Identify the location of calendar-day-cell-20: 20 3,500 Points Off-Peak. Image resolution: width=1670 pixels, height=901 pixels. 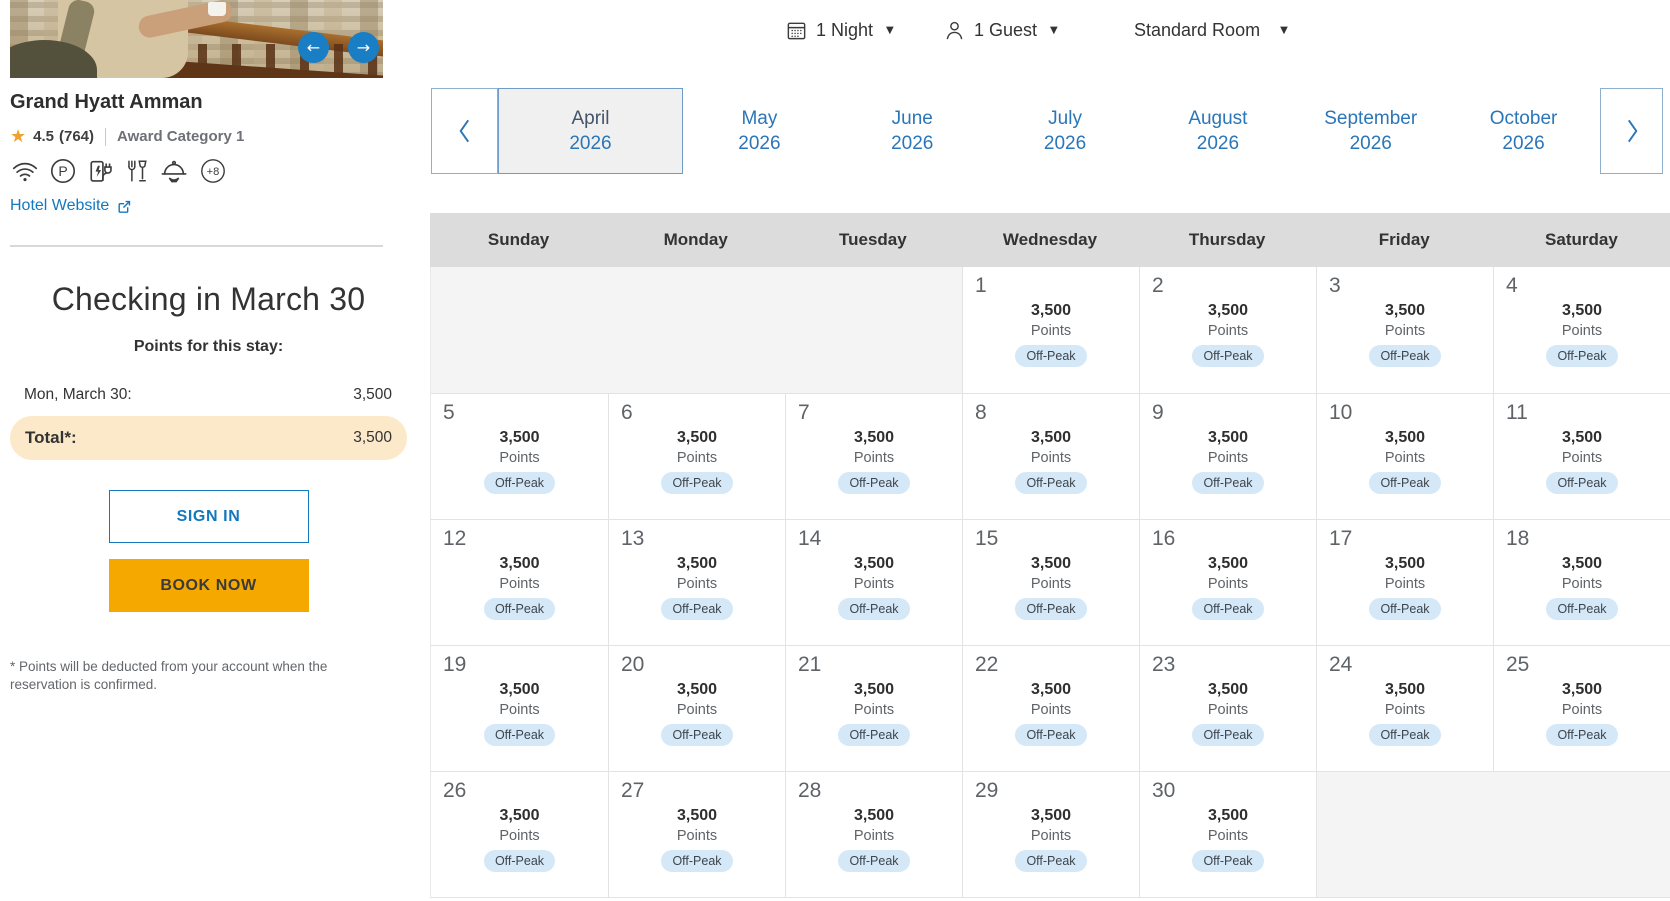
(696, 708).